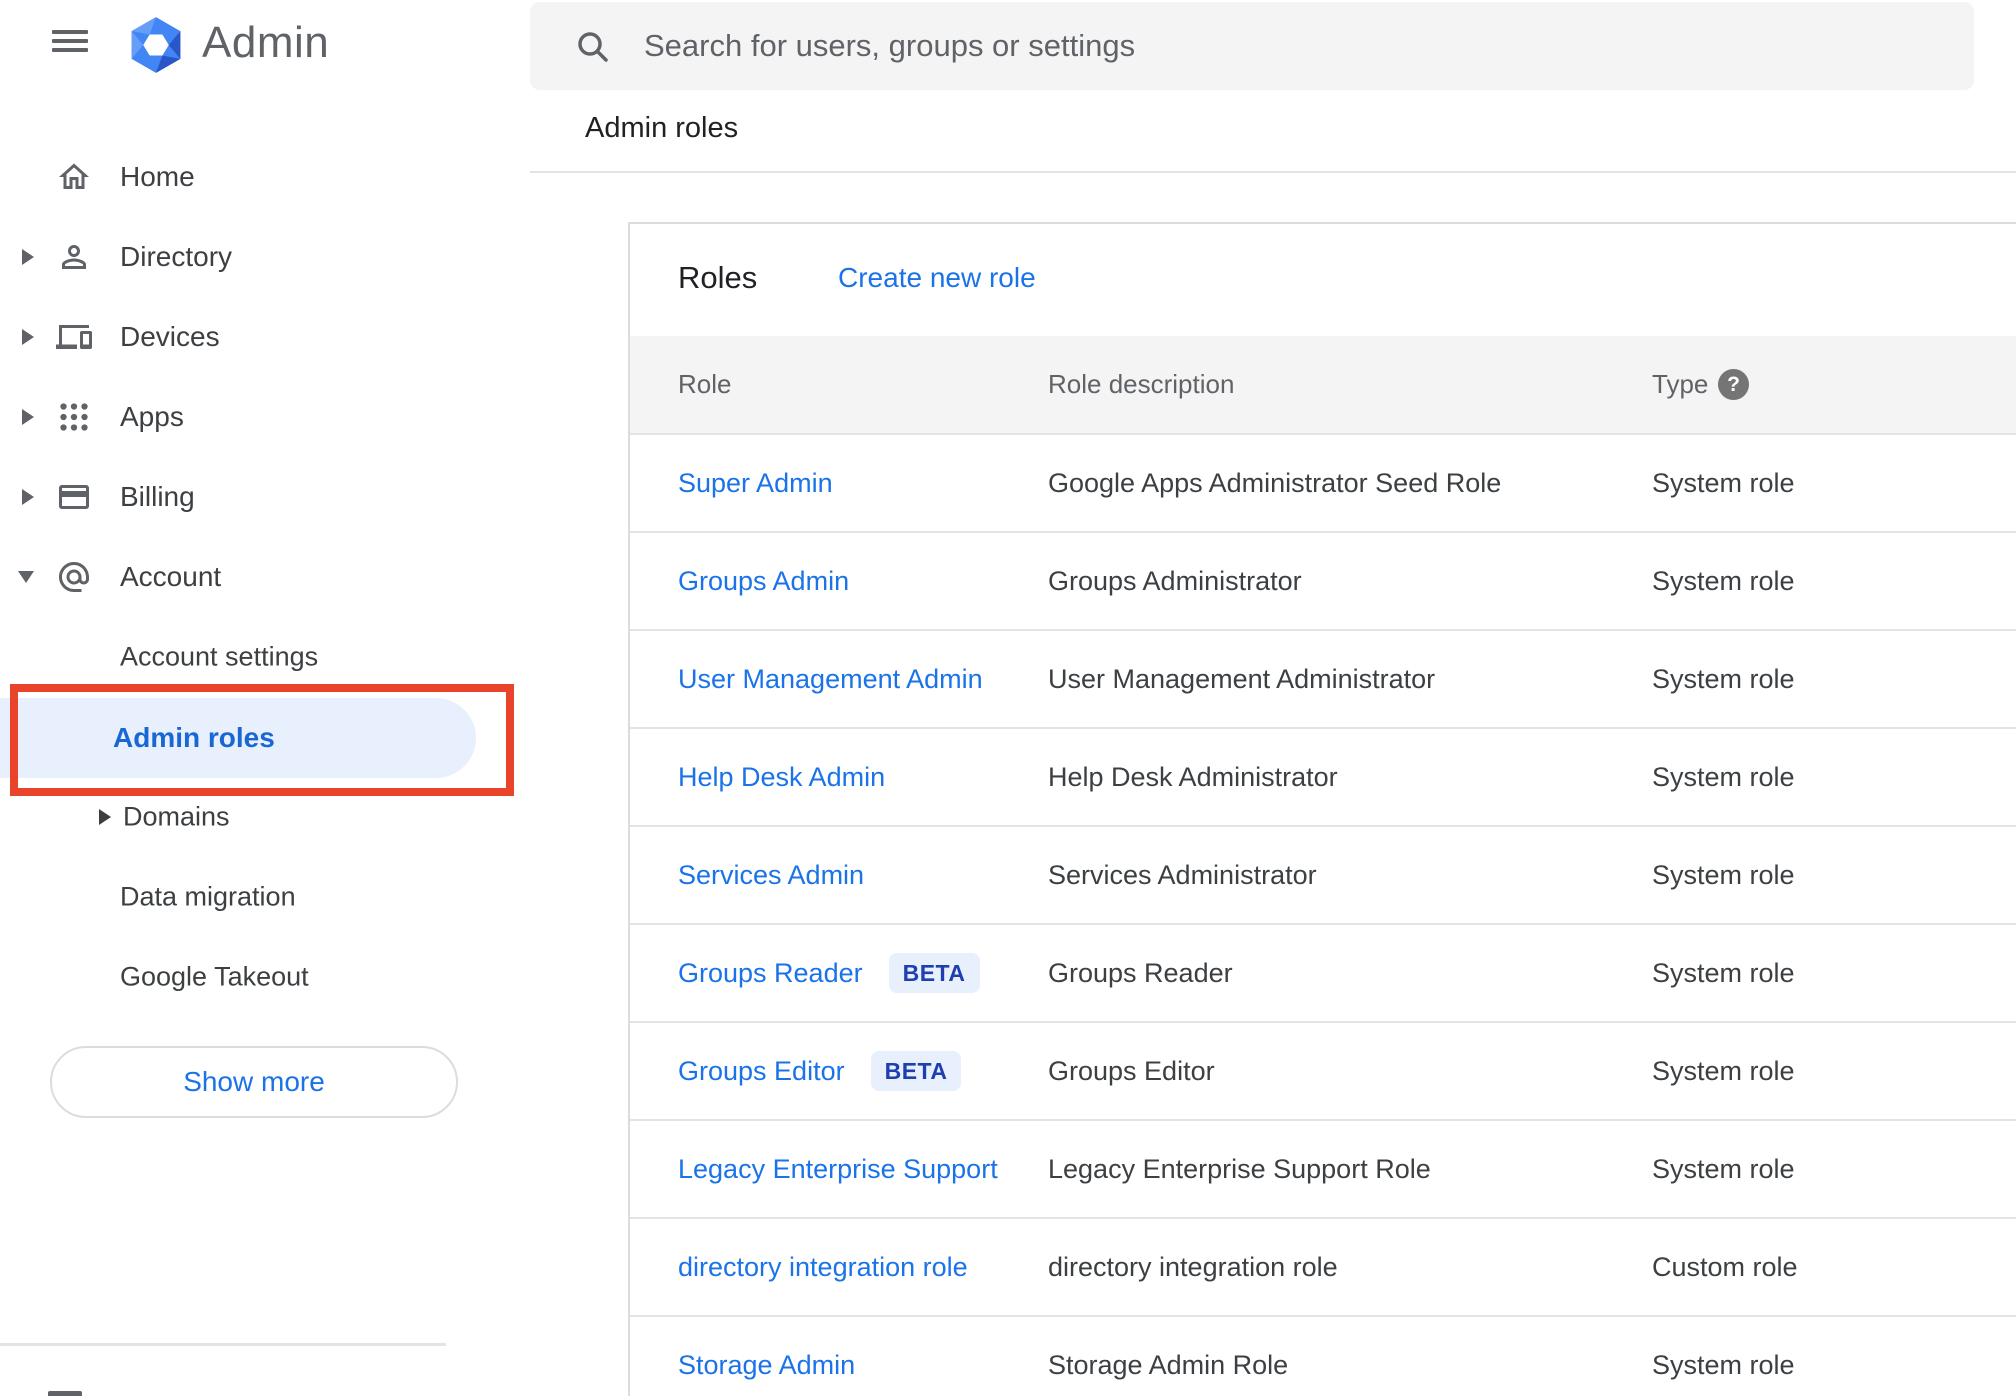 Image resolution: width=2016 pixels, height=1396 pixels. I want to click on sidebar-item-label: Data migration, so click(208, 896).